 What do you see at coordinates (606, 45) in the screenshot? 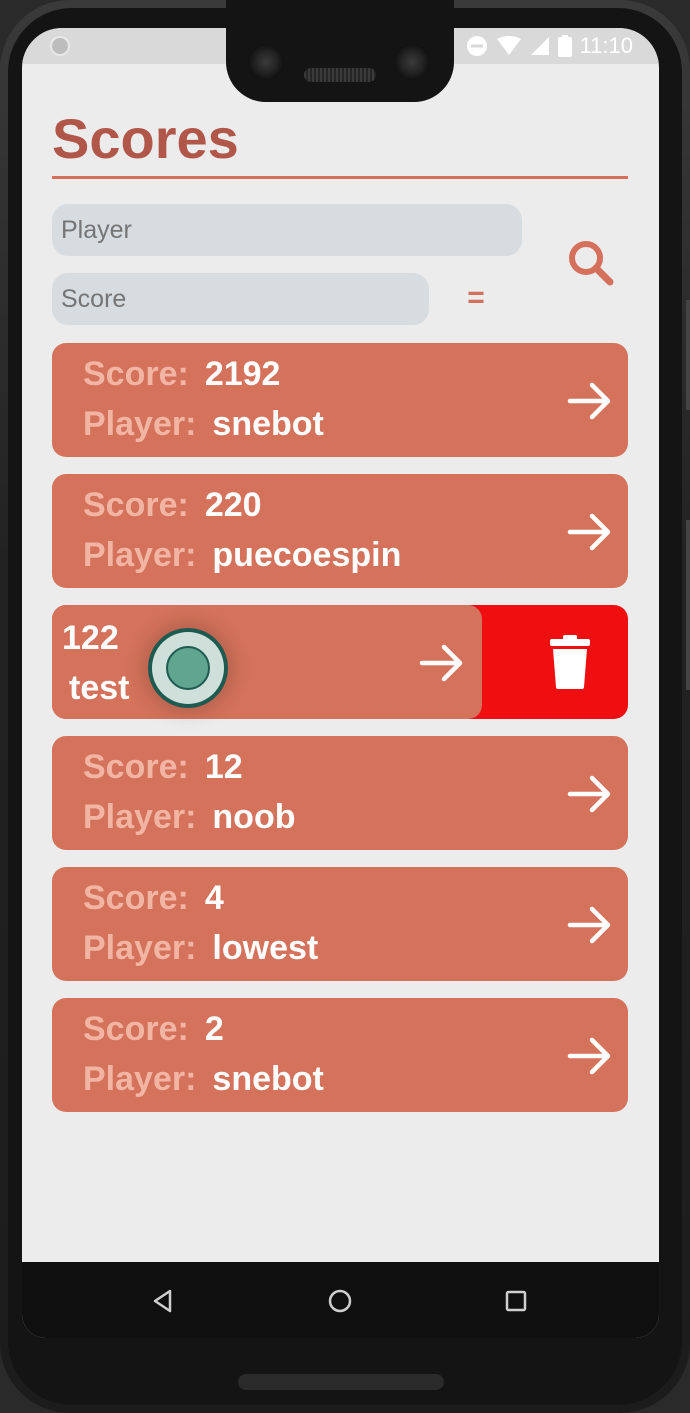
I see `status-time: 11:10` at bounding box center [606, 45].